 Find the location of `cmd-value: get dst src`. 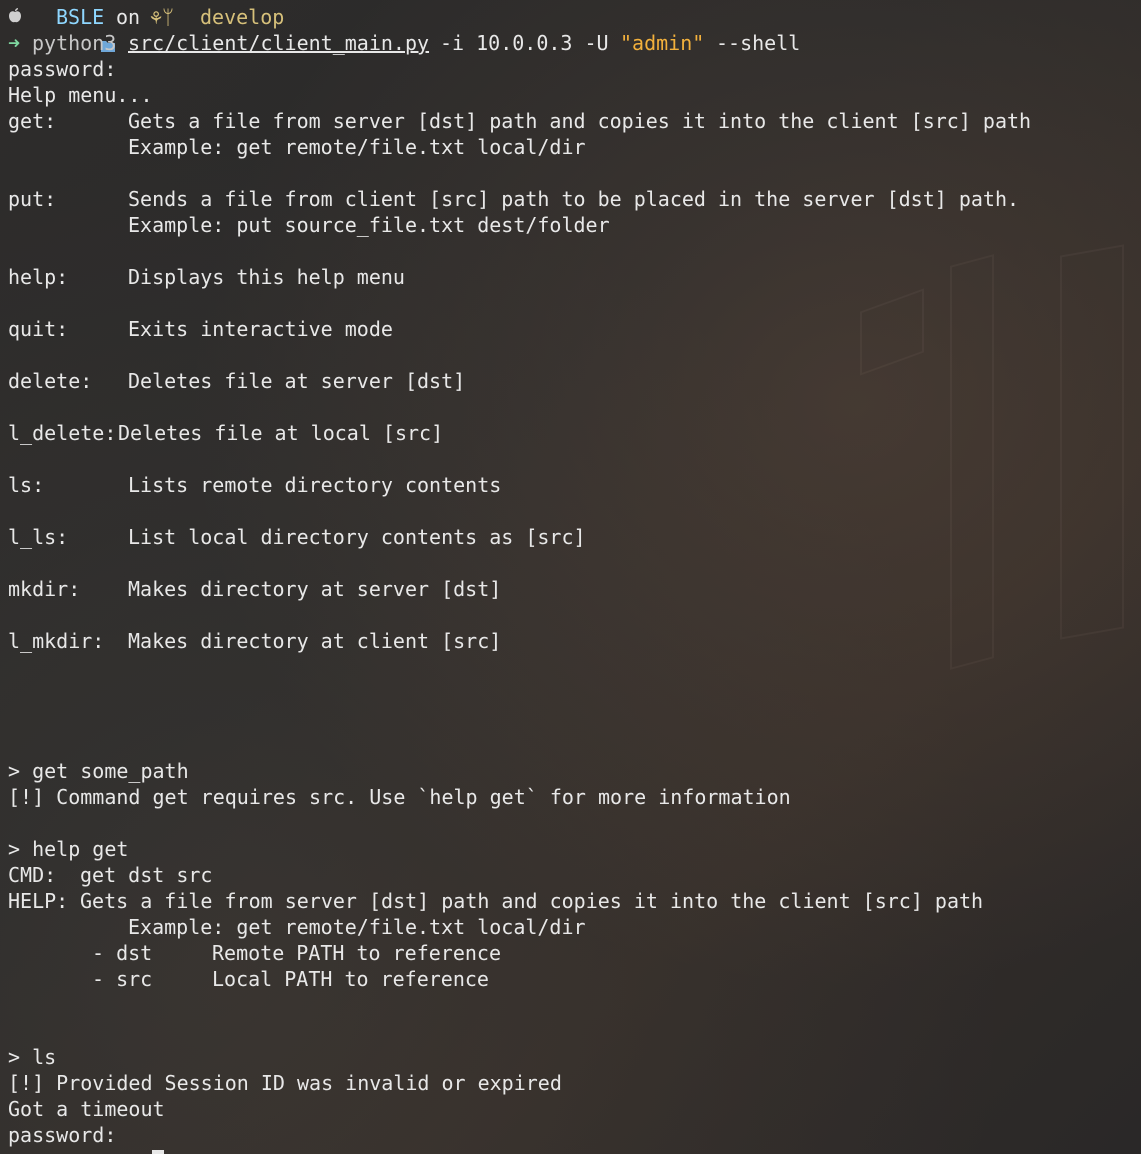

cmd-value: get dst src is located at coordinates (146, 875).